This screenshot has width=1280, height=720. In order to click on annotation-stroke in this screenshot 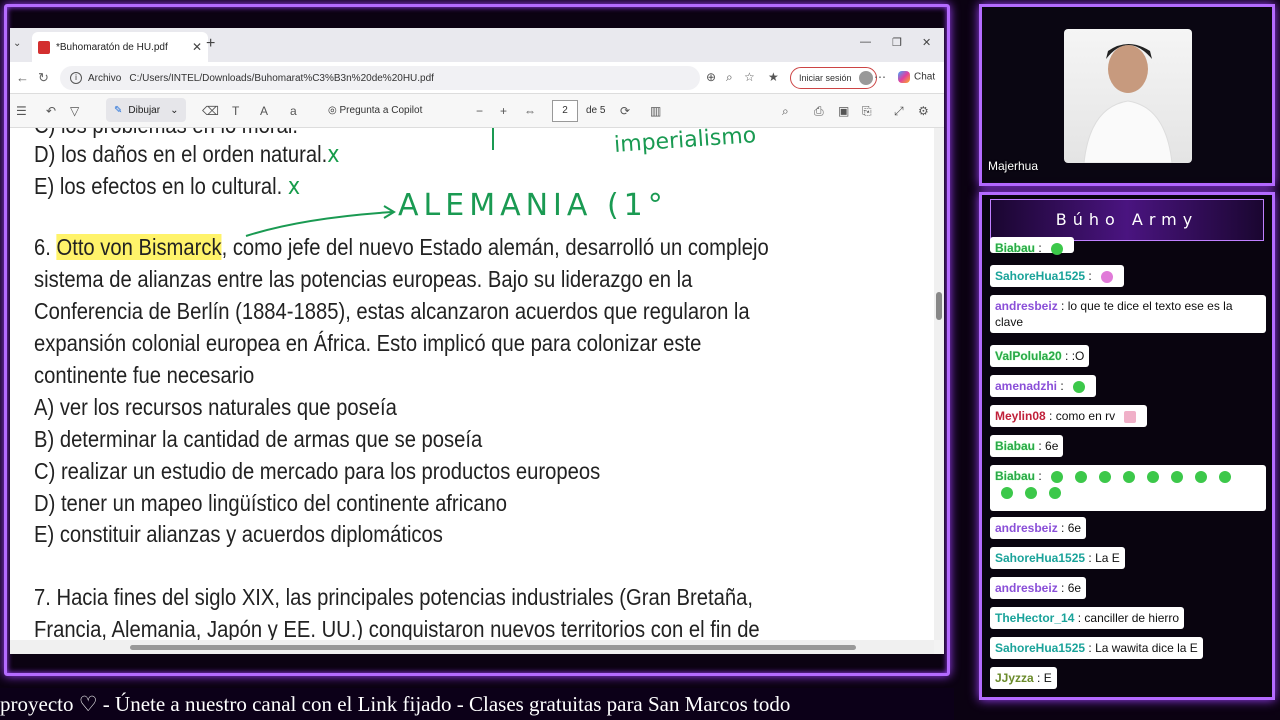, I will do `click(493, 139)`.